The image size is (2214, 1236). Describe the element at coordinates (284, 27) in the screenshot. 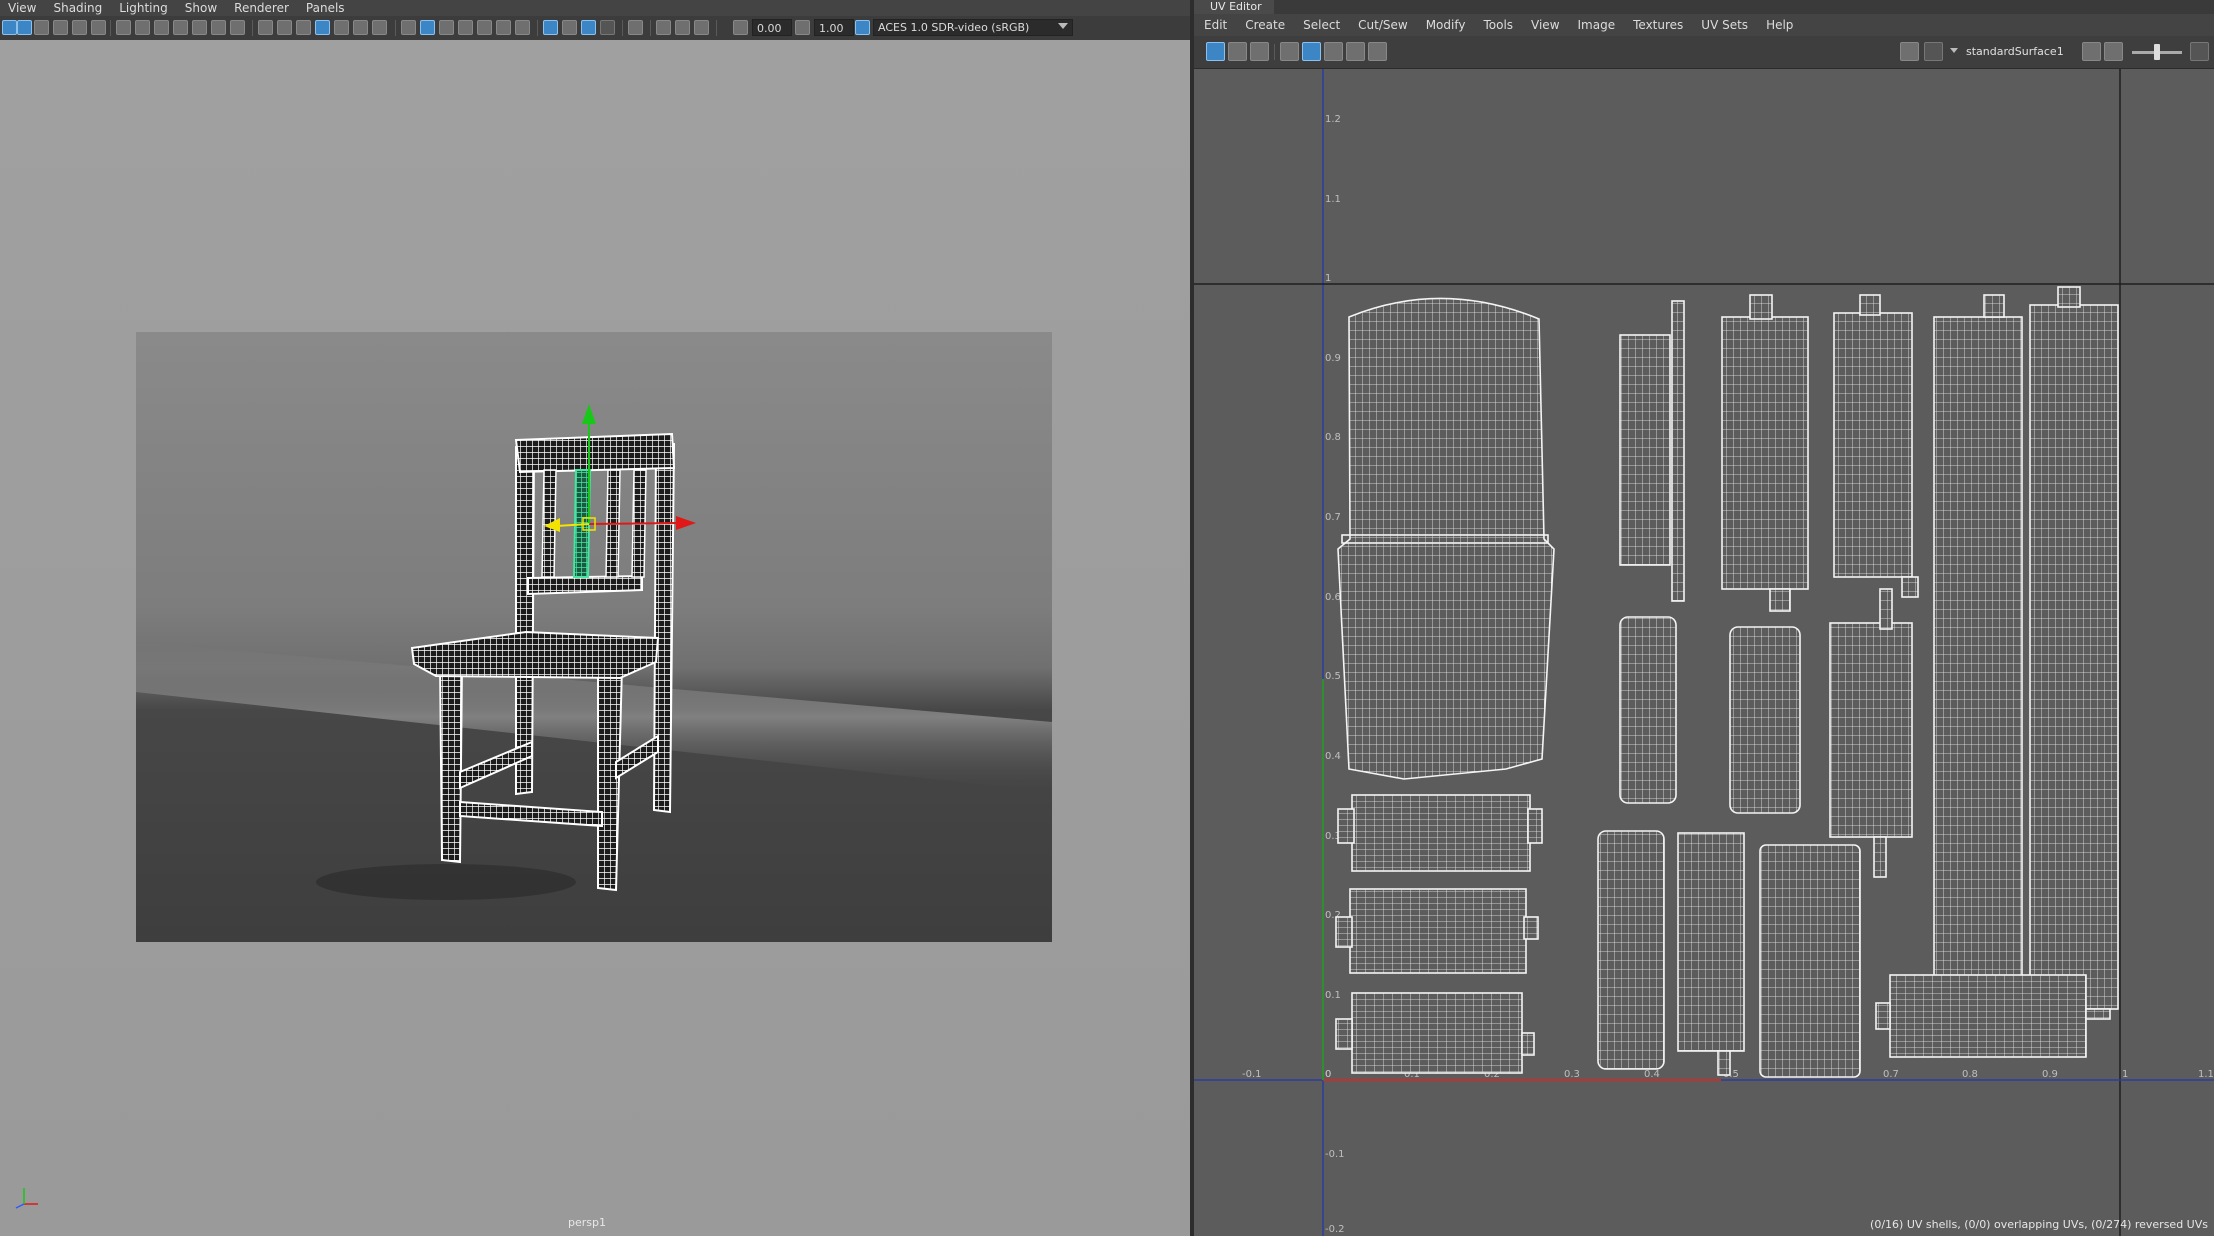

I see `film-gate-icon` at that location.